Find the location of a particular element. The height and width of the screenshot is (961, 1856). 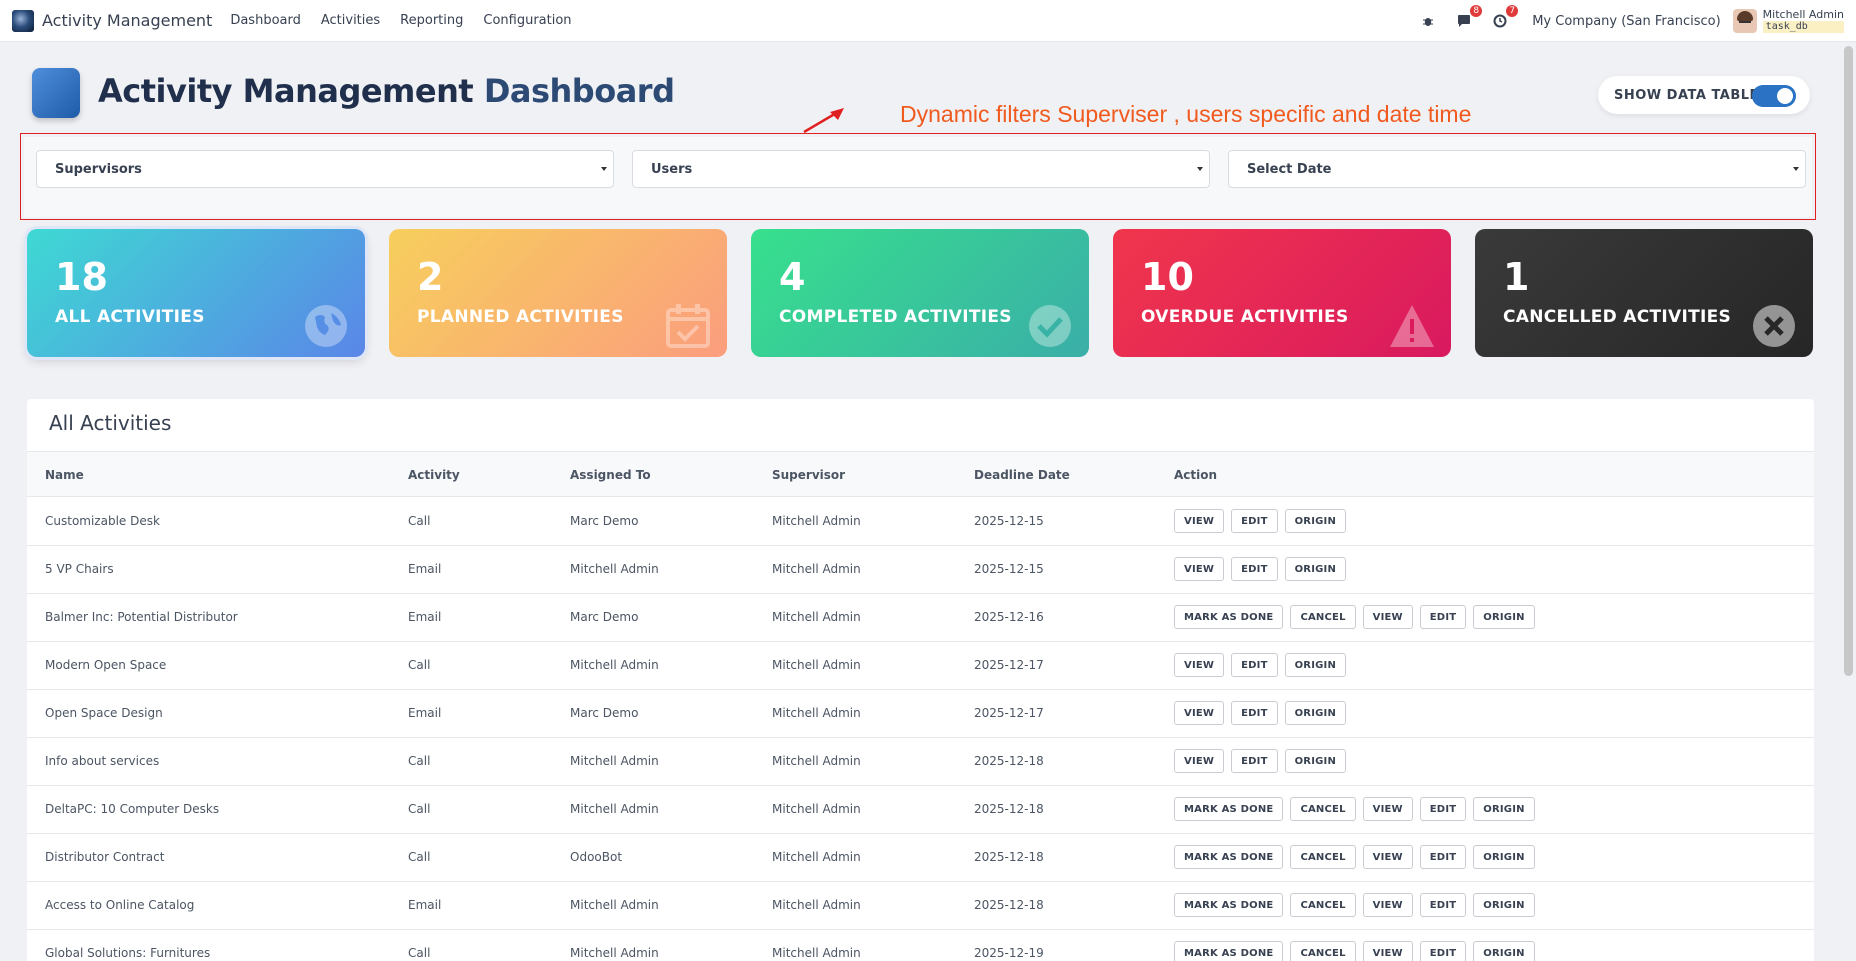

show-data-table-toggle: SHOW DATA TABLE is located at coordinates (1704, 95).